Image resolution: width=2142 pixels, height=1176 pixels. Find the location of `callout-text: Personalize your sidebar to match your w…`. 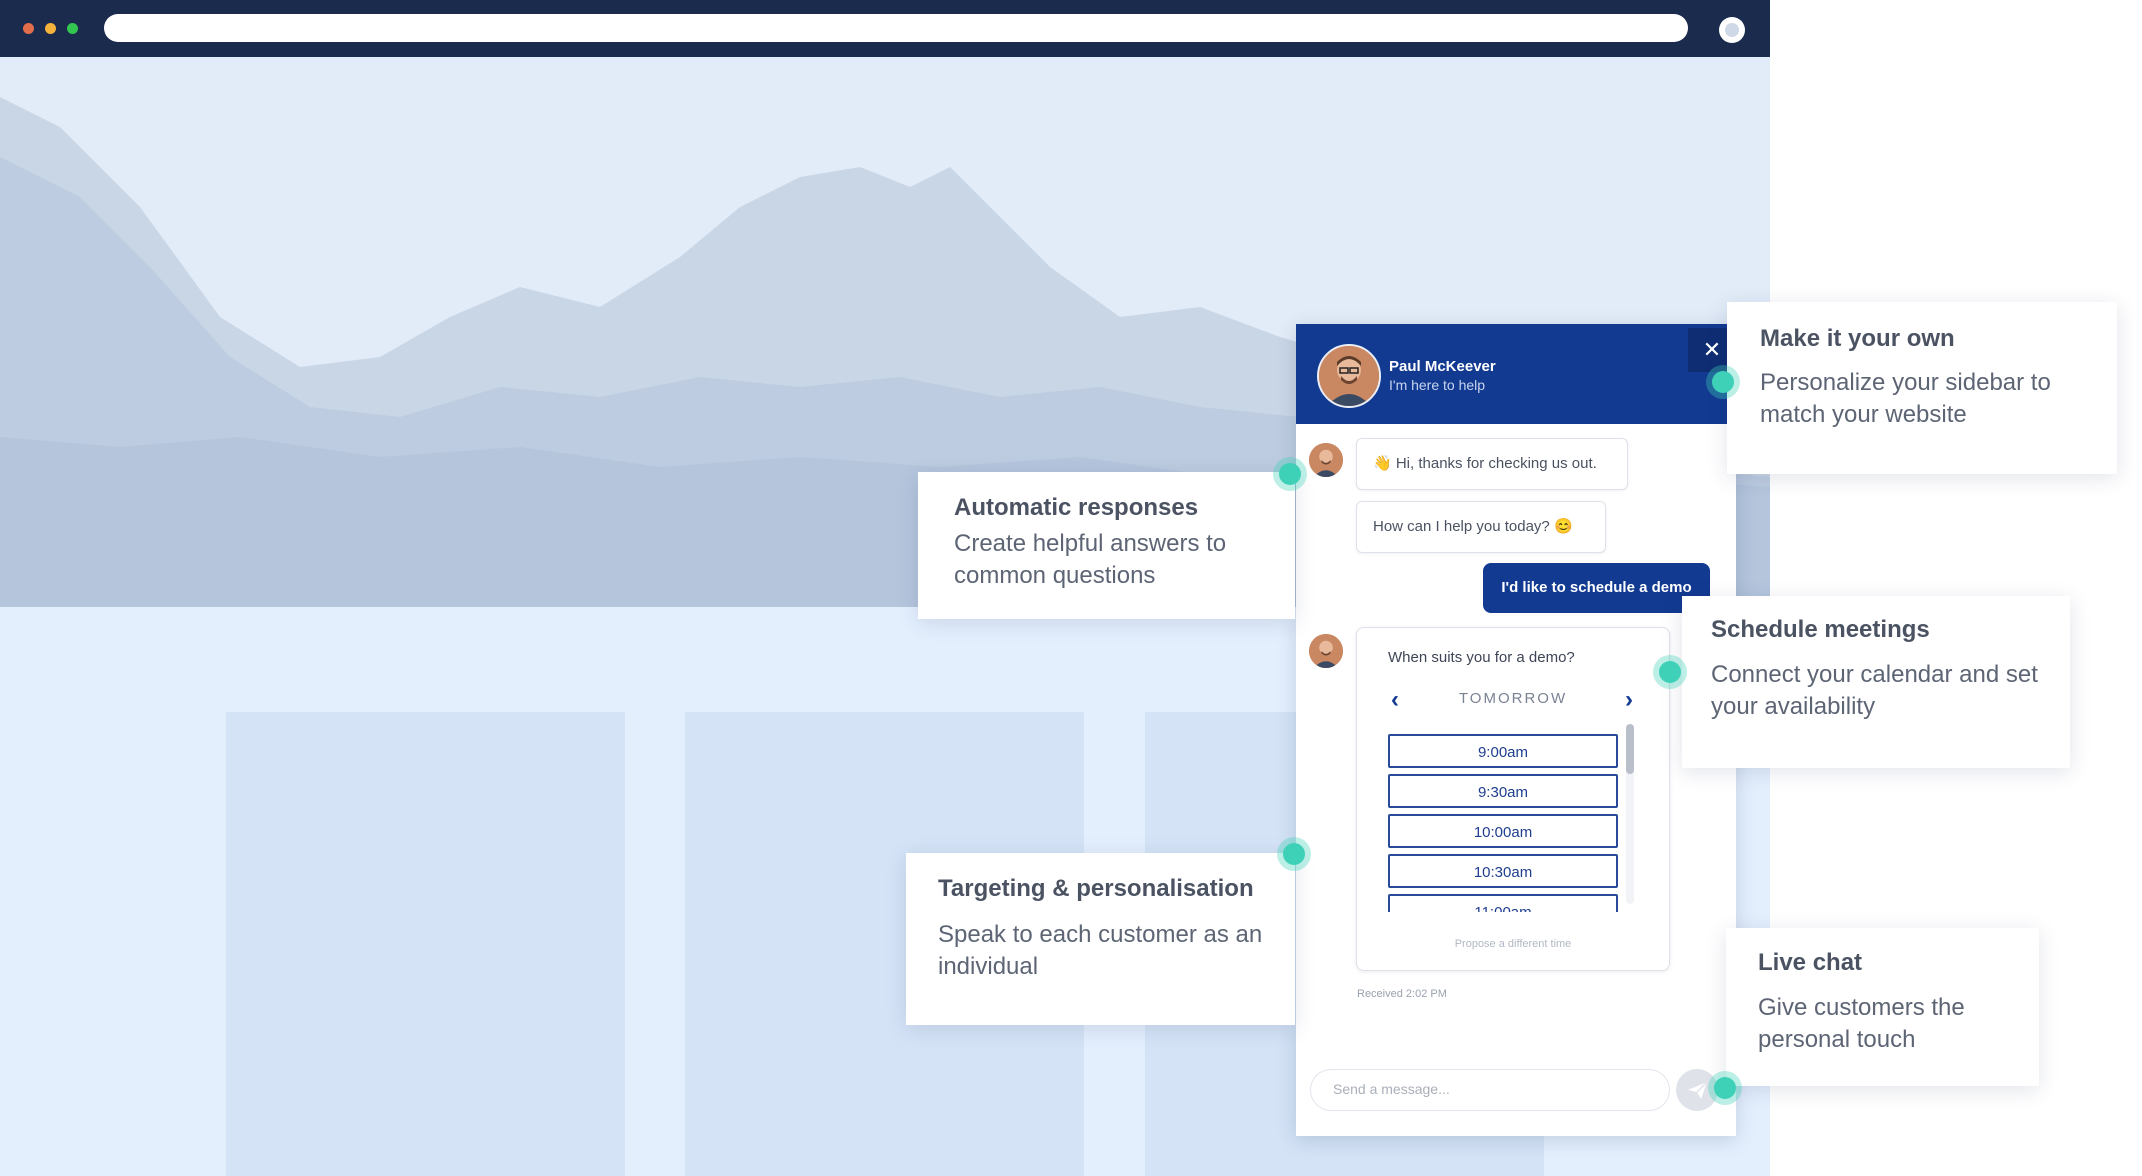

callout-text: Personalize your sidebar to match your w… is located at coordinates (1905, 398).